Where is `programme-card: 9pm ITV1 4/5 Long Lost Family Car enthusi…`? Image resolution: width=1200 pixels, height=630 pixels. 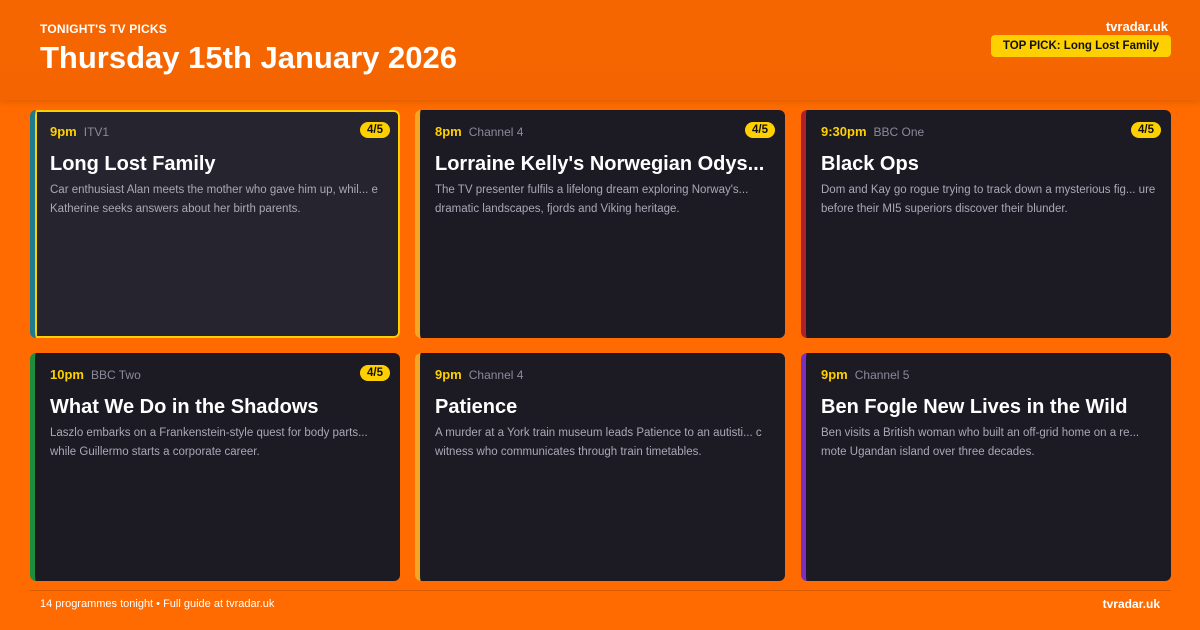
programme-card: 9pm ITV1 4/5 Long Lost Family Car enthusi… is located at coordinates (215, 224).